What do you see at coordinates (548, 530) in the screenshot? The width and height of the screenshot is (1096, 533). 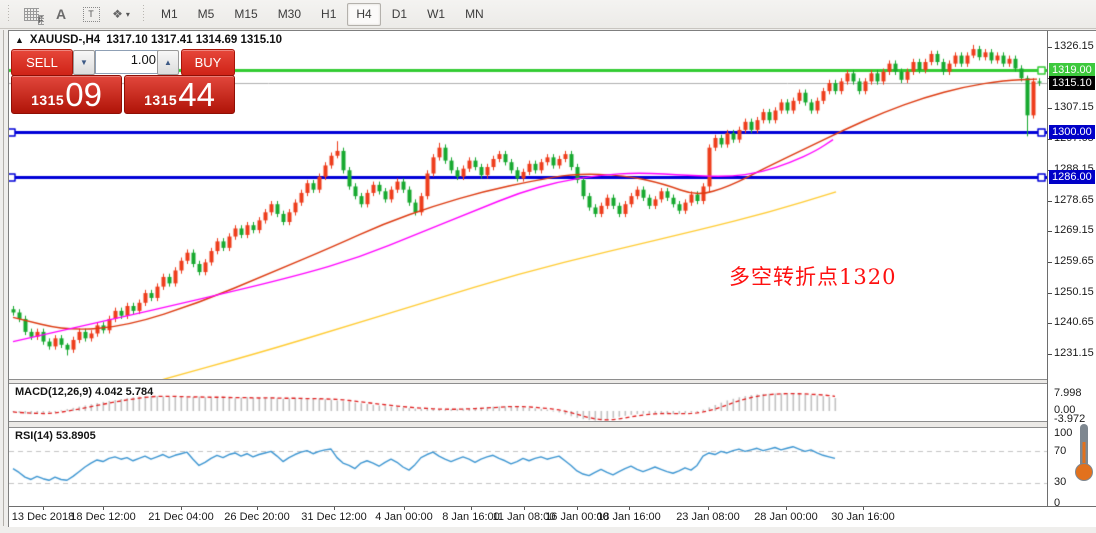 I see `window-bottom-margin` at bounding box center [548, 530].